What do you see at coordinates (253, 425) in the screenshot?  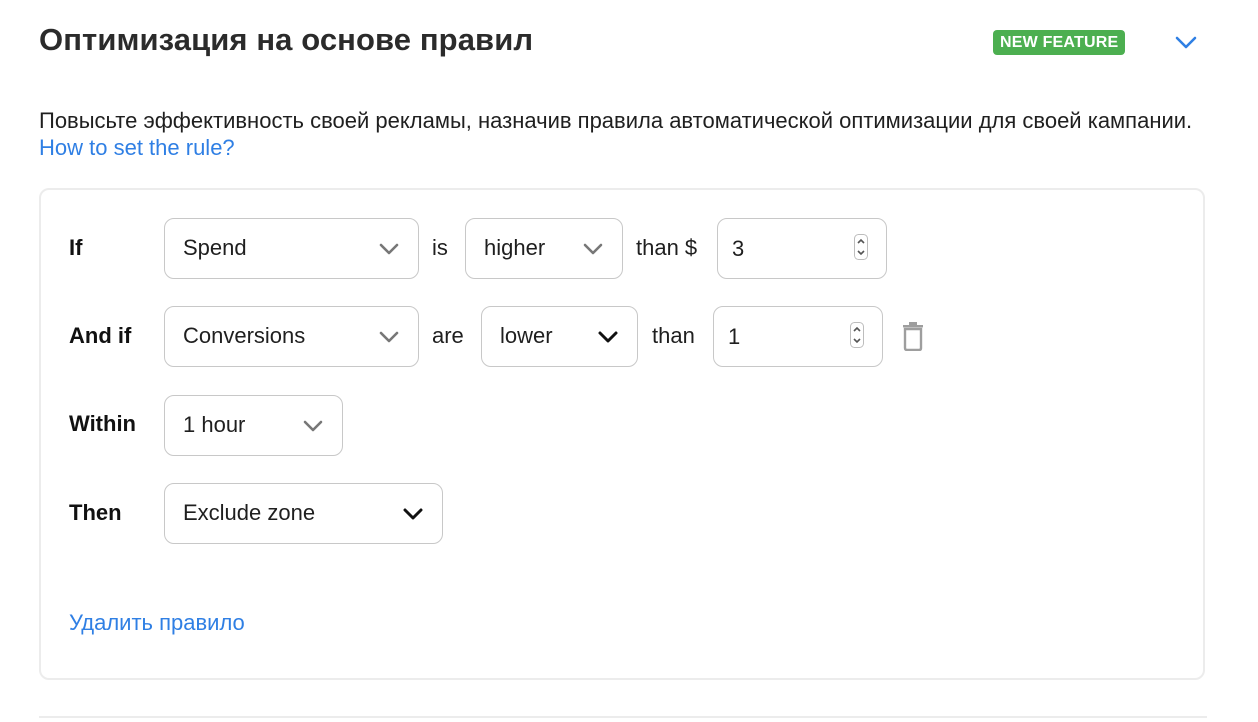 I see `period-select: 1 hour` at bounding box center [253, 425].